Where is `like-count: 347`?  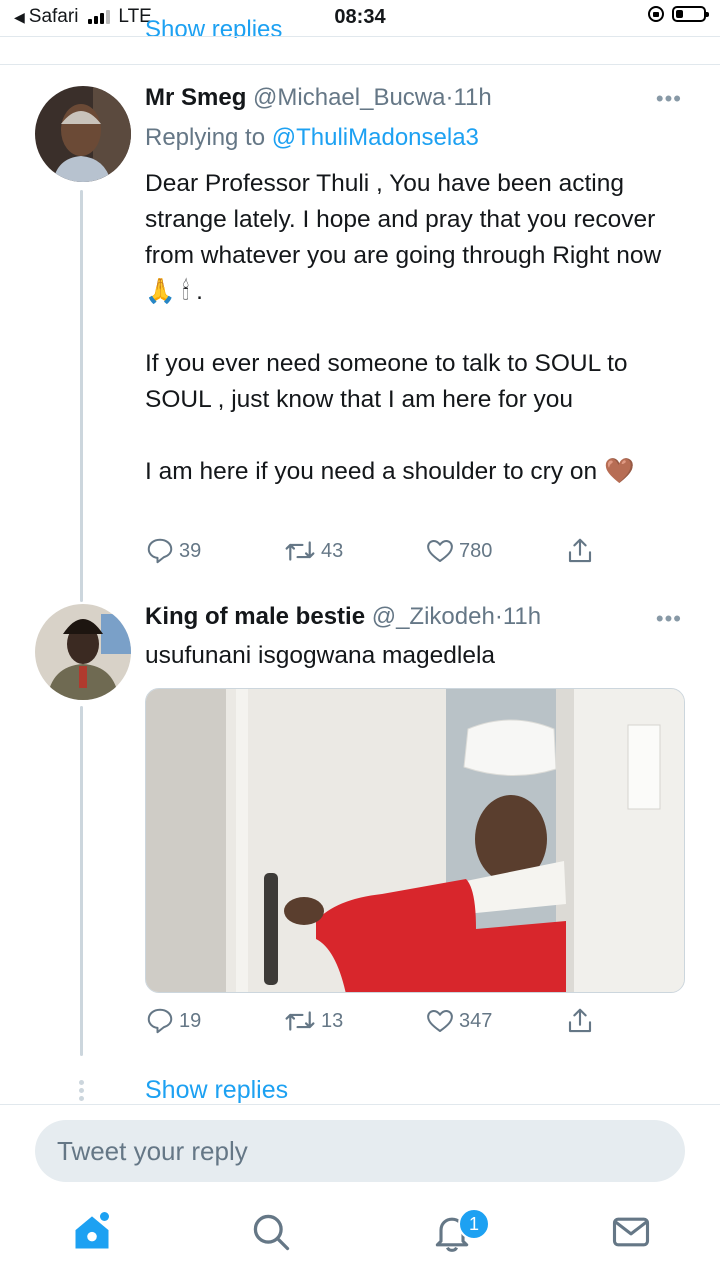 like-count: 347 is located at coordinates (476, 1020).